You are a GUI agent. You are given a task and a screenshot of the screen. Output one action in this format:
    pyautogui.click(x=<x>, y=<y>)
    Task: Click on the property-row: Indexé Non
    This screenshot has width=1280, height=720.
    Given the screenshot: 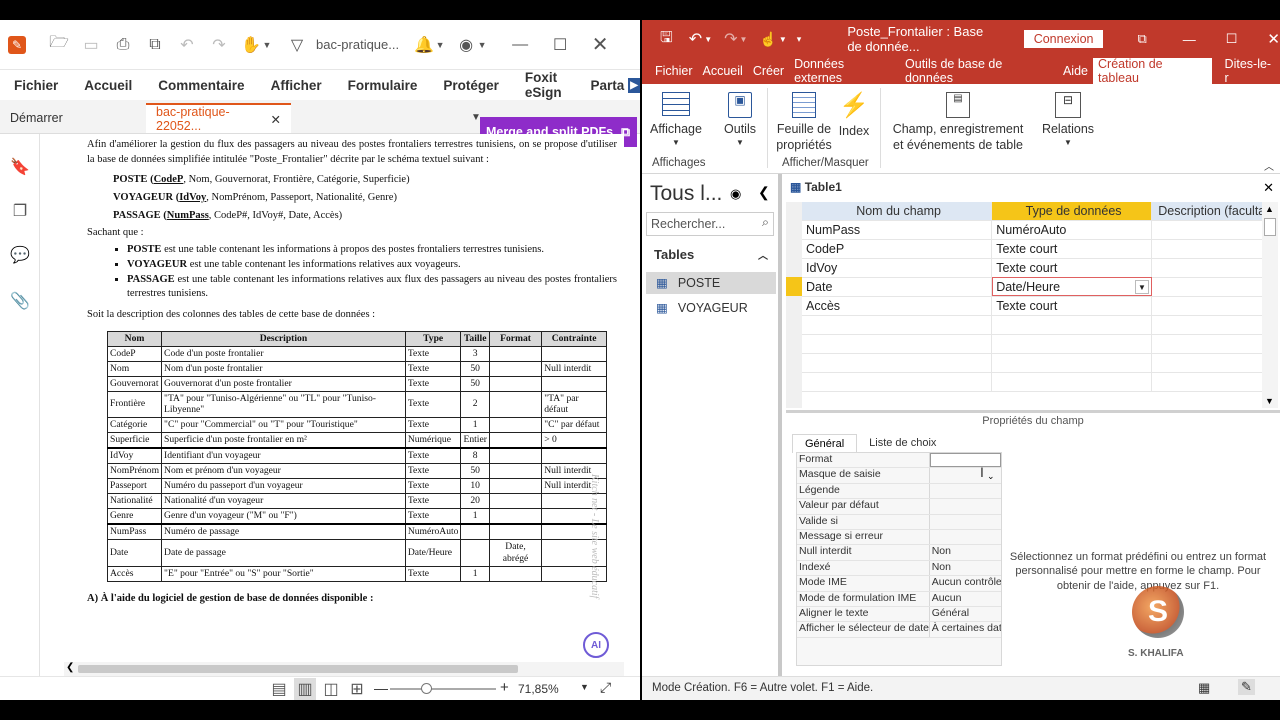 What is the action you would take?
    pyautogui.click(x=899, y=568)
    